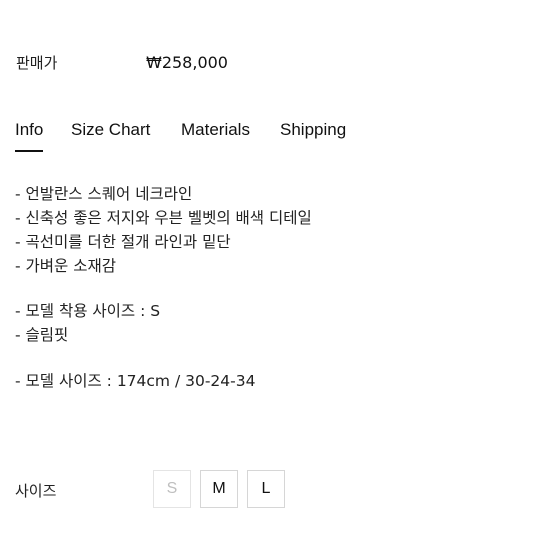  What do you see at coordinates (42, 335) in the screenshot?
I see `description-line: - 슬림핏` at bounding box center [42, 335].